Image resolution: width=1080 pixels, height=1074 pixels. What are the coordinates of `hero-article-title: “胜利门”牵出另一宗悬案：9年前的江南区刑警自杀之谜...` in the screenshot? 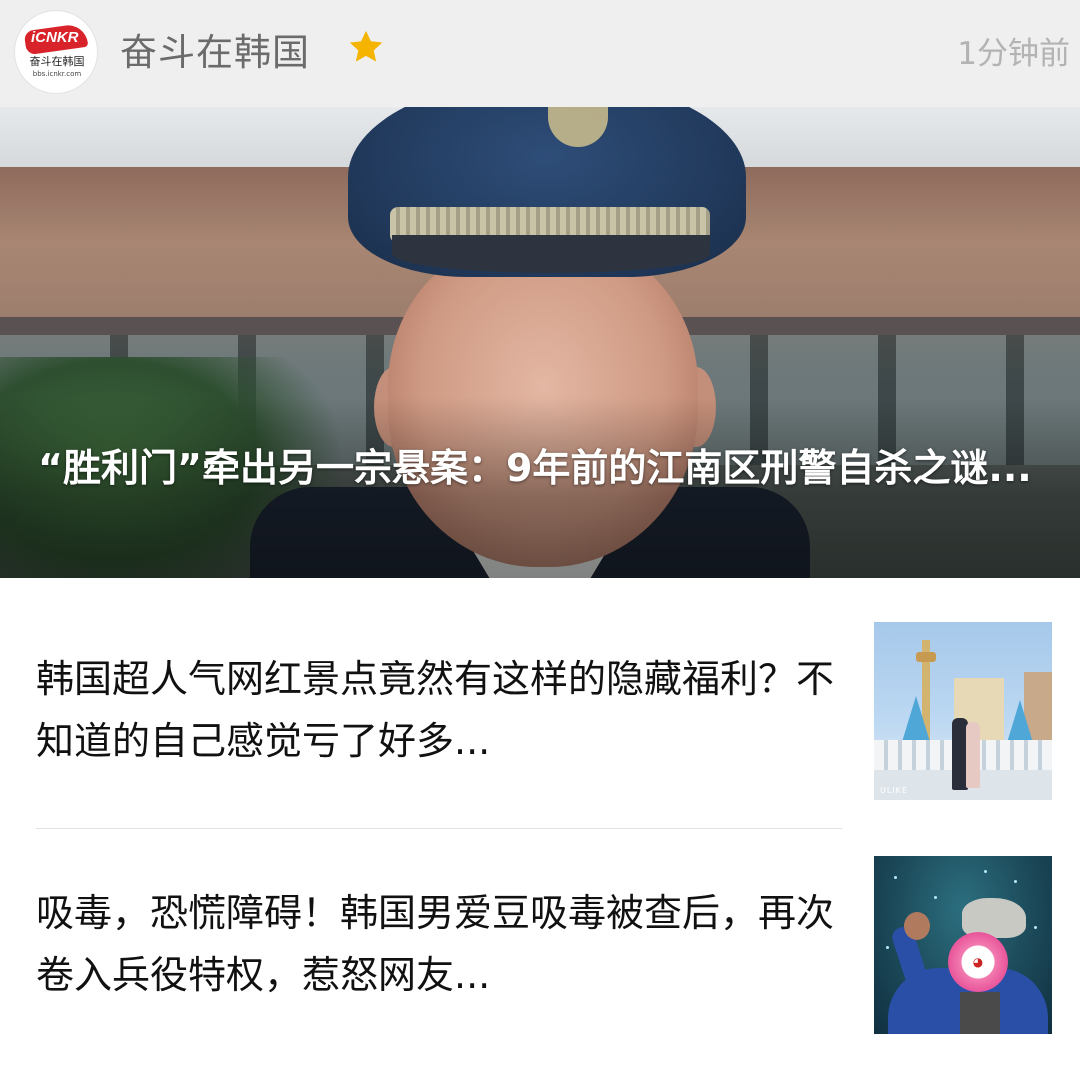 It's located at (543, 468).